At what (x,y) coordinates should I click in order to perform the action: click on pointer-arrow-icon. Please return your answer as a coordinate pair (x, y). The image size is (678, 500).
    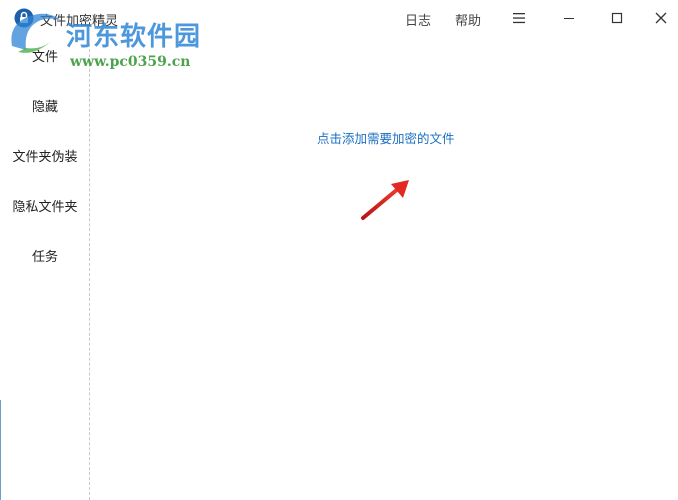
    Looking at the image, I should click on (385, 200).